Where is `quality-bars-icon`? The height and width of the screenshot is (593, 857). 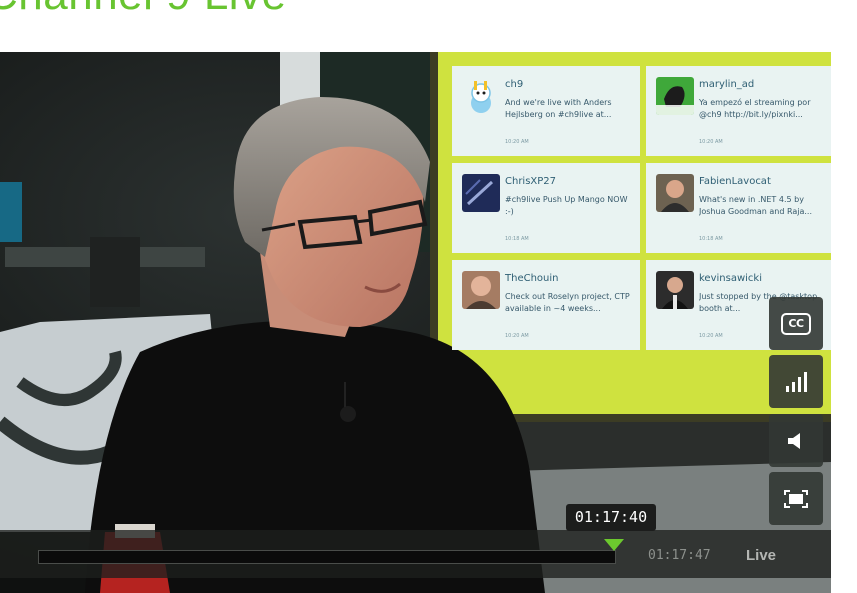 quality-bars-icon is located at coordinates (796, 381).